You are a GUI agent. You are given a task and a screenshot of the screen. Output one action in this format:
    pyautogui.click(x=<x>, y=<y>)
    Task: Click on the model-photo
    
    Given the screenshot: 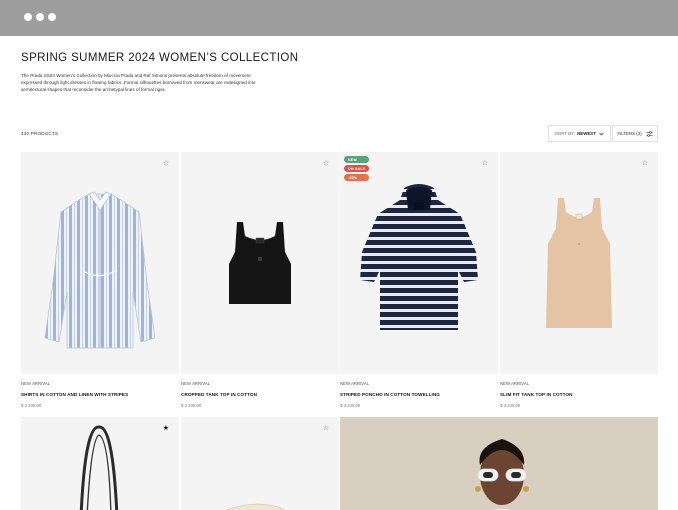 What is the action you would take?
    pyautogui.click(x=499, y=463)
    